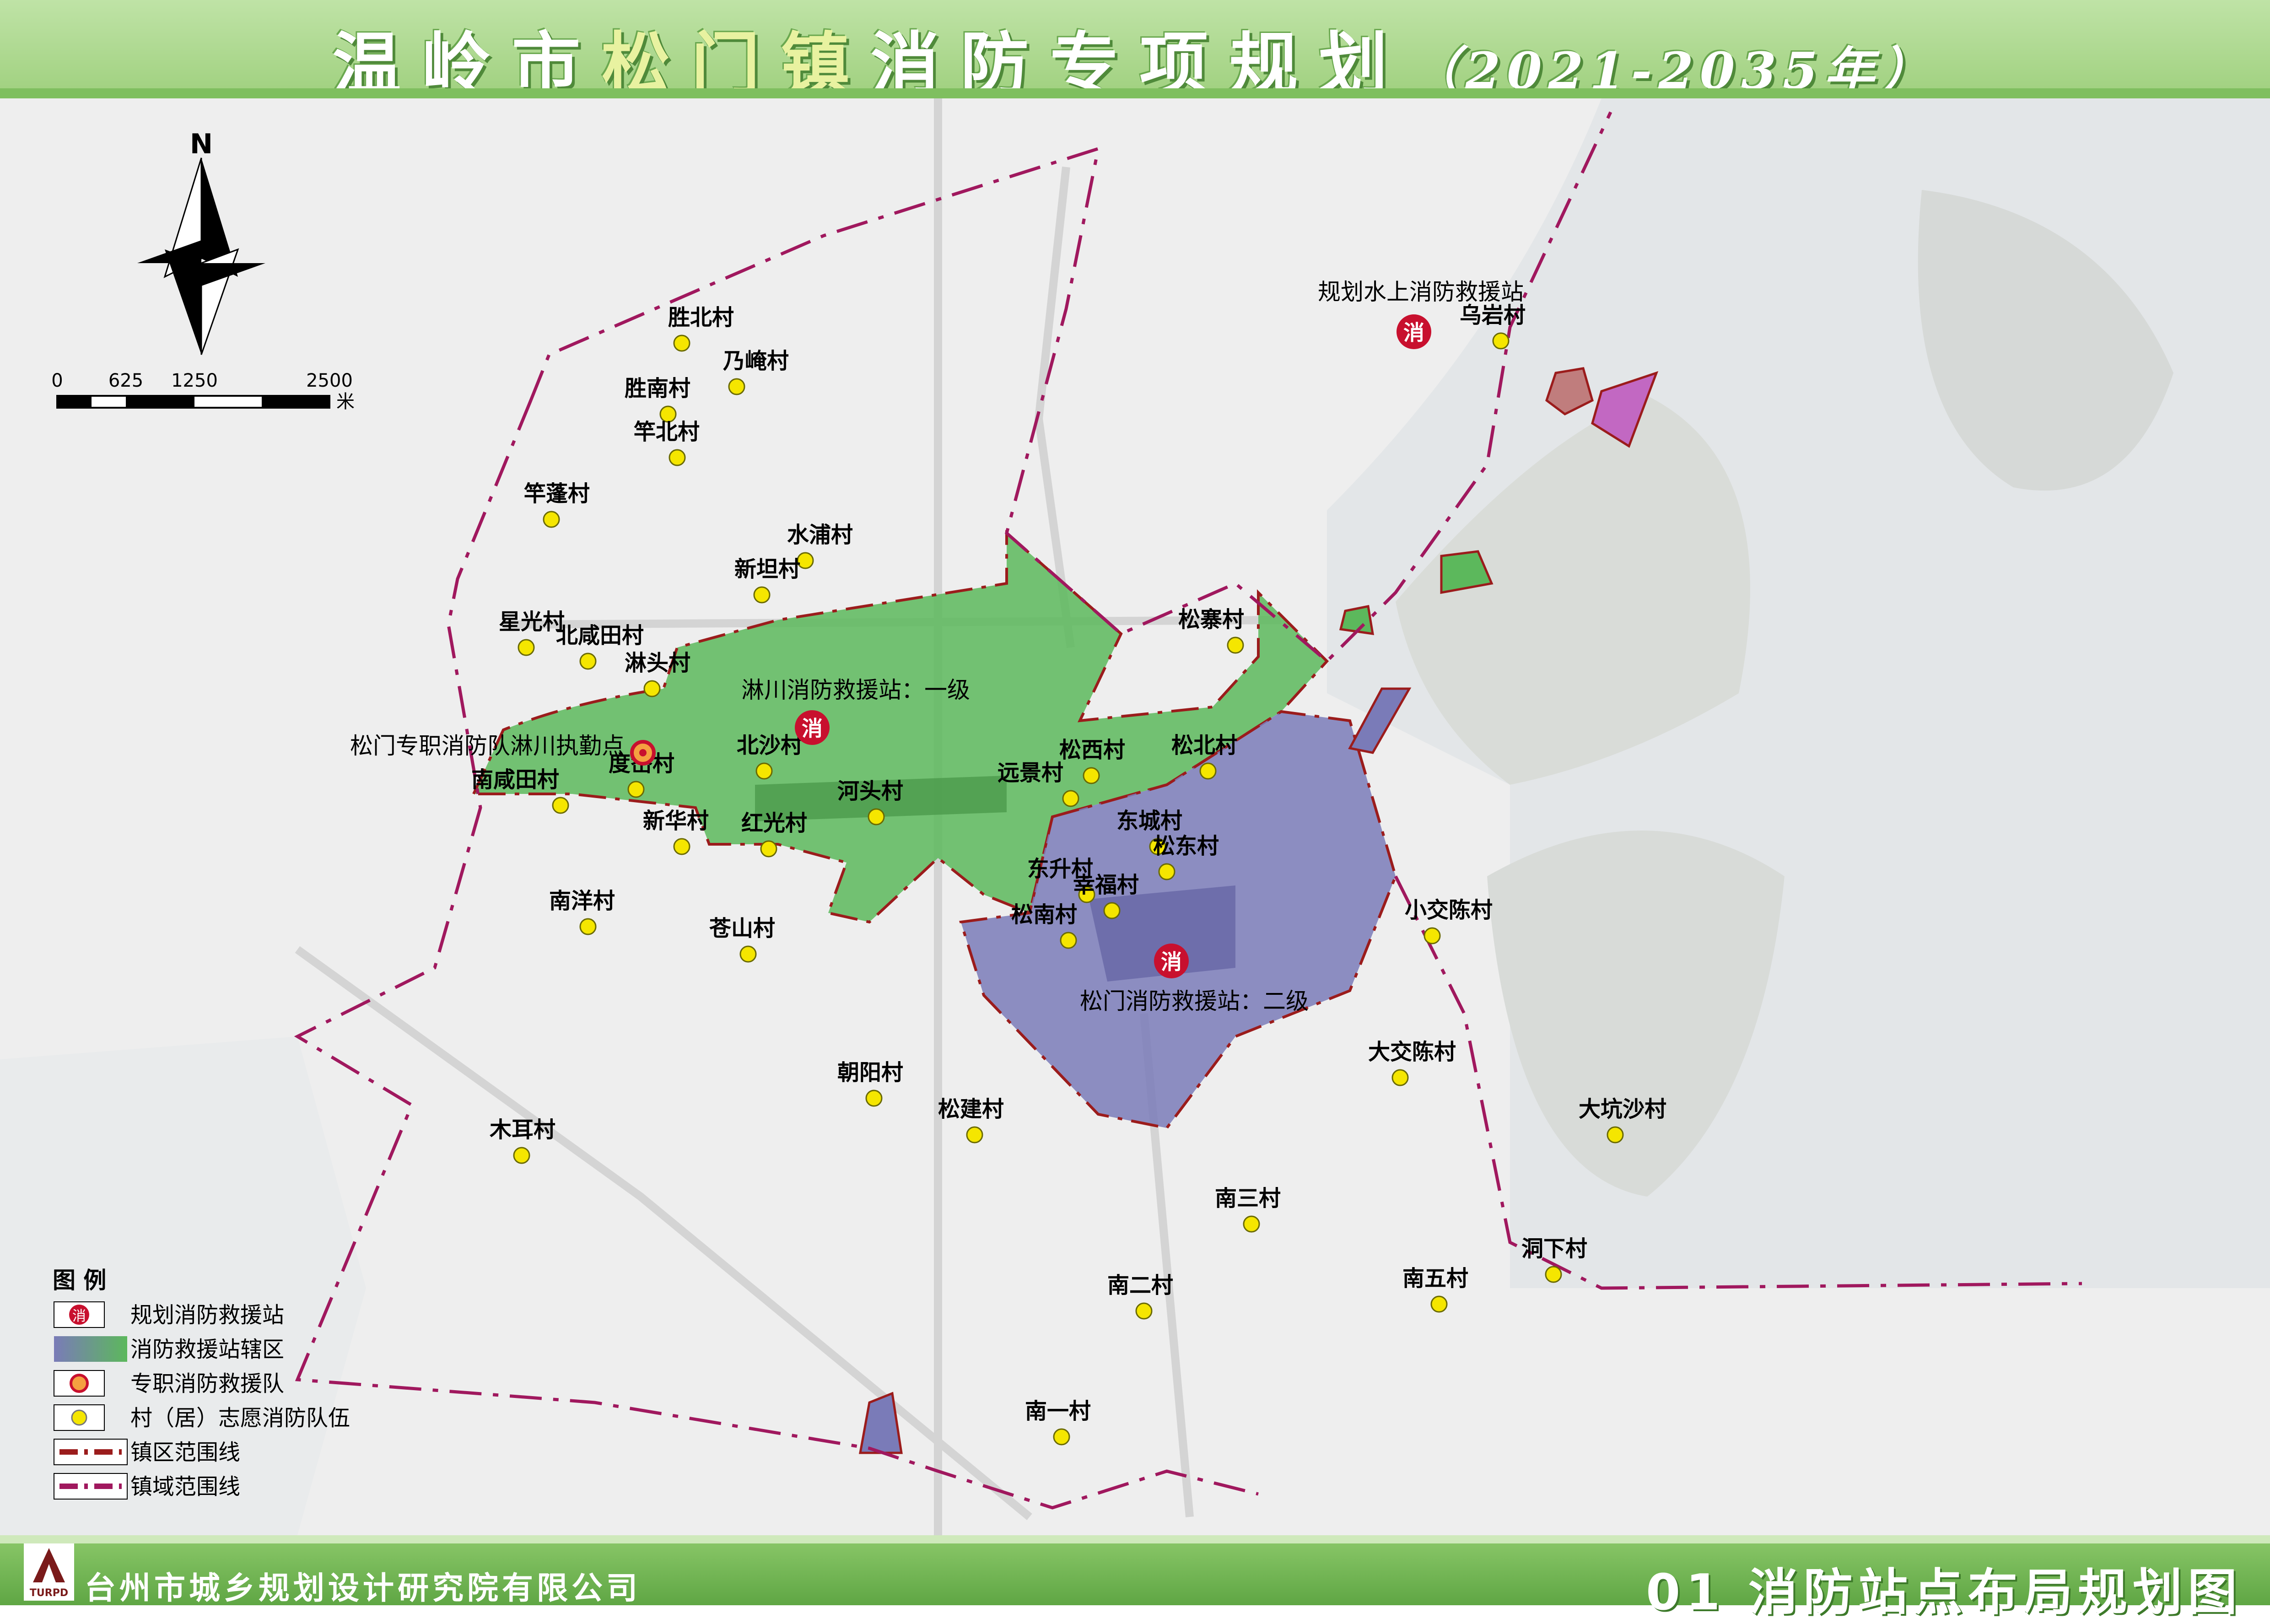 The height and width of the screenshot is (1624, 2270). I want to click on legend-district-swatch, so click(90, 1349).